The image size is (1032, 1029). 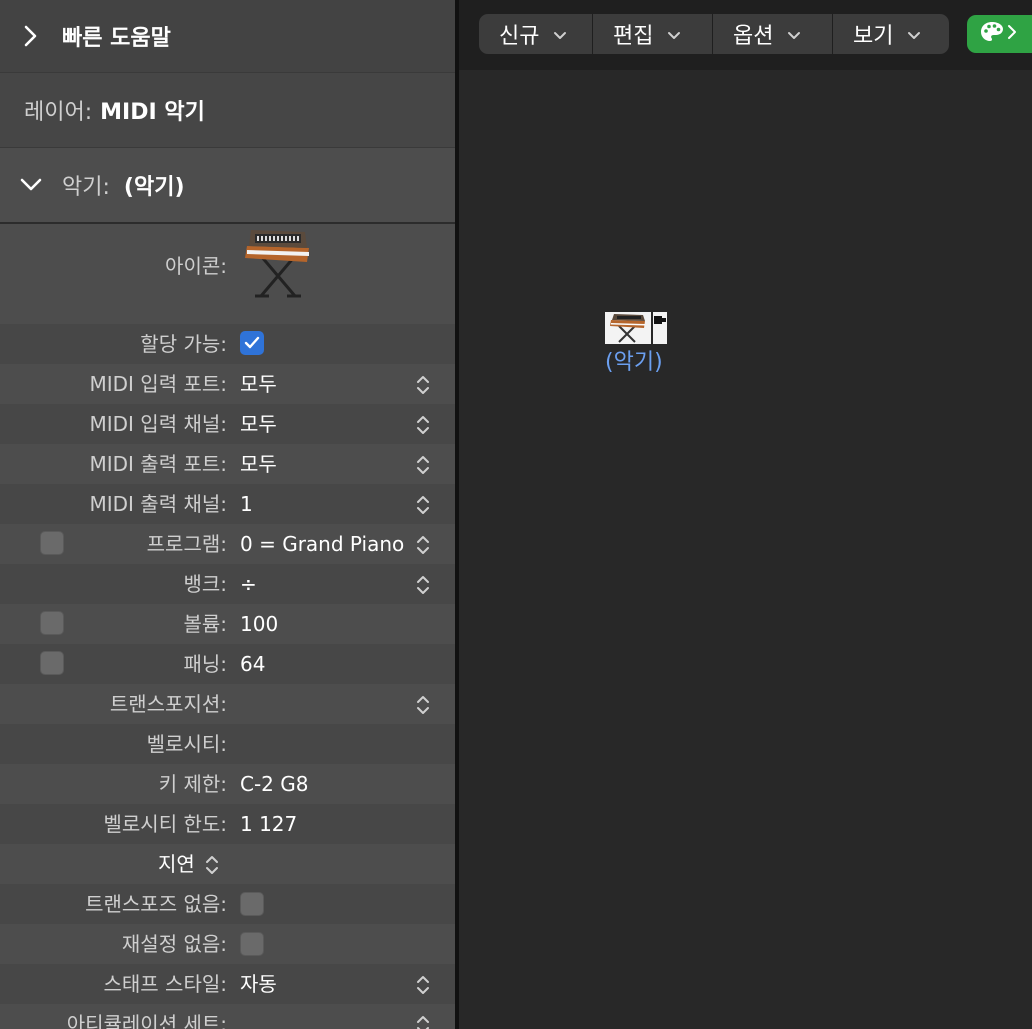 I want to click on staff-style-label: 스태프 스타일:, so click(x=165, y=984).